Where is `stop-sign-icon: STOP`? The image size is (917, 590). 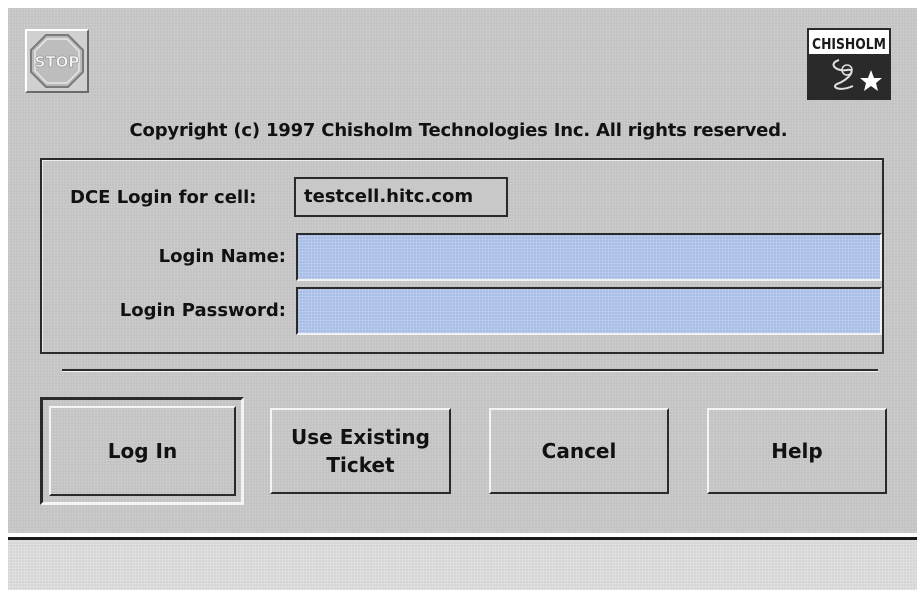
stop-sign-icon: STOP is located at coordinates (57, 61).